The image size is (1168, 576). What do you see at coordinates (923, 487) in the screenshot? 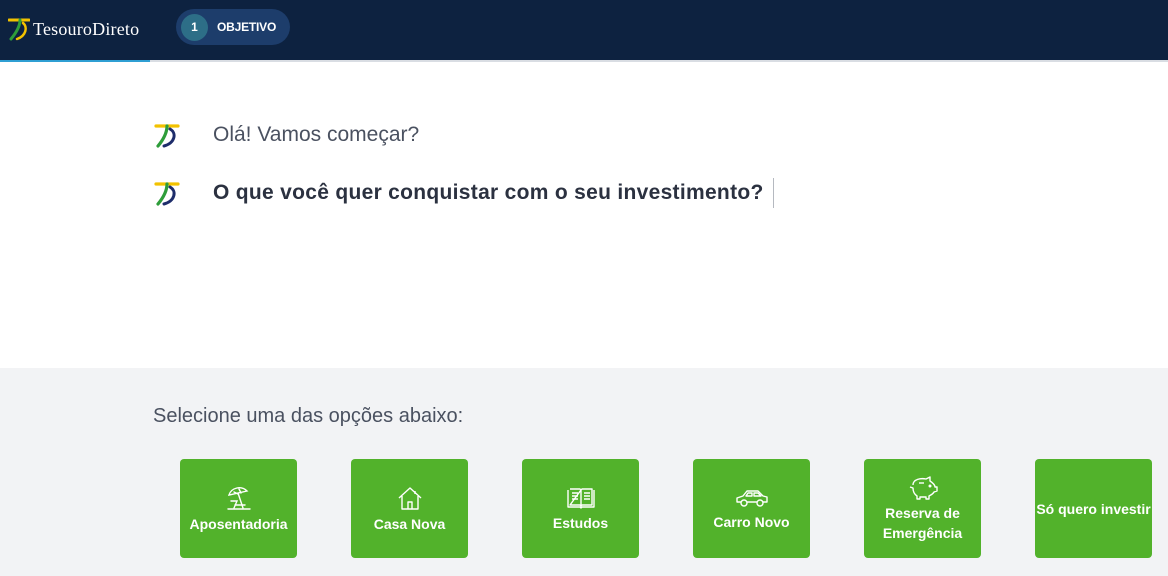
I see `piggy-bank-icon` at bounding box center [923, 487].